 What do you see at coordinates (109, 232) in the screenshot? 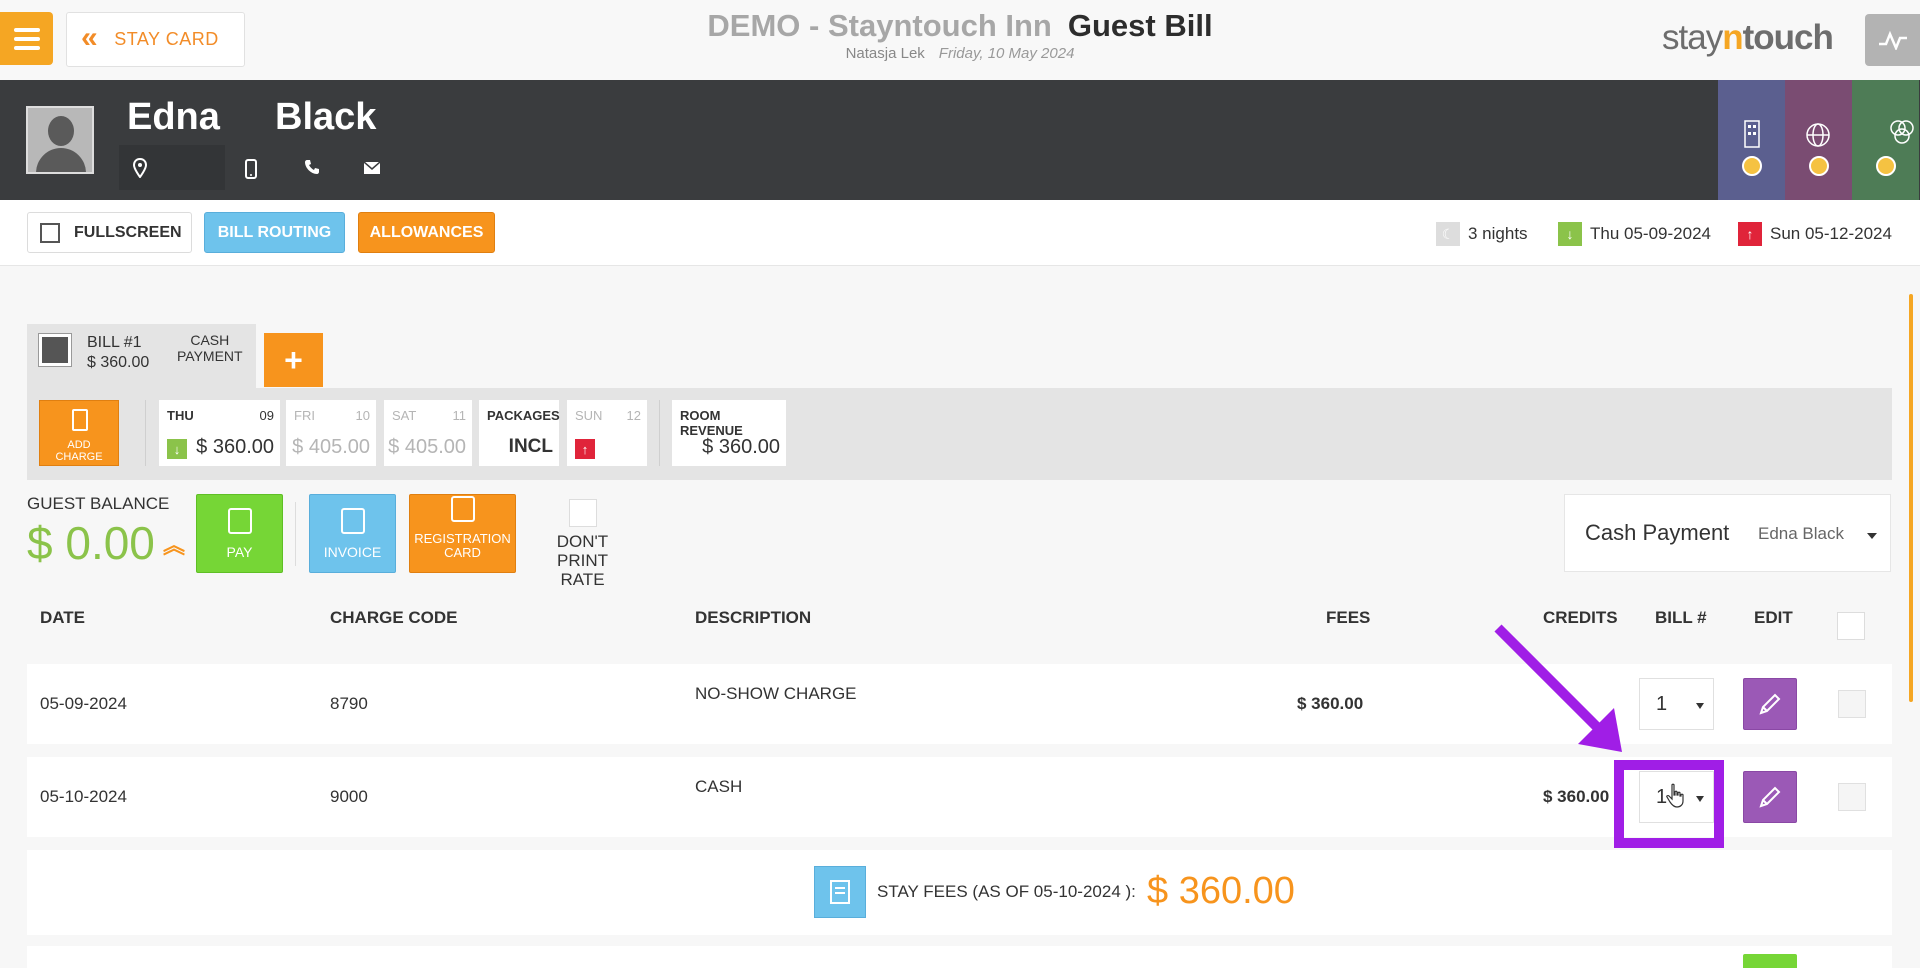
I see `fullscreen-button: FULLSCREEN` at bounding box center [109, 232].